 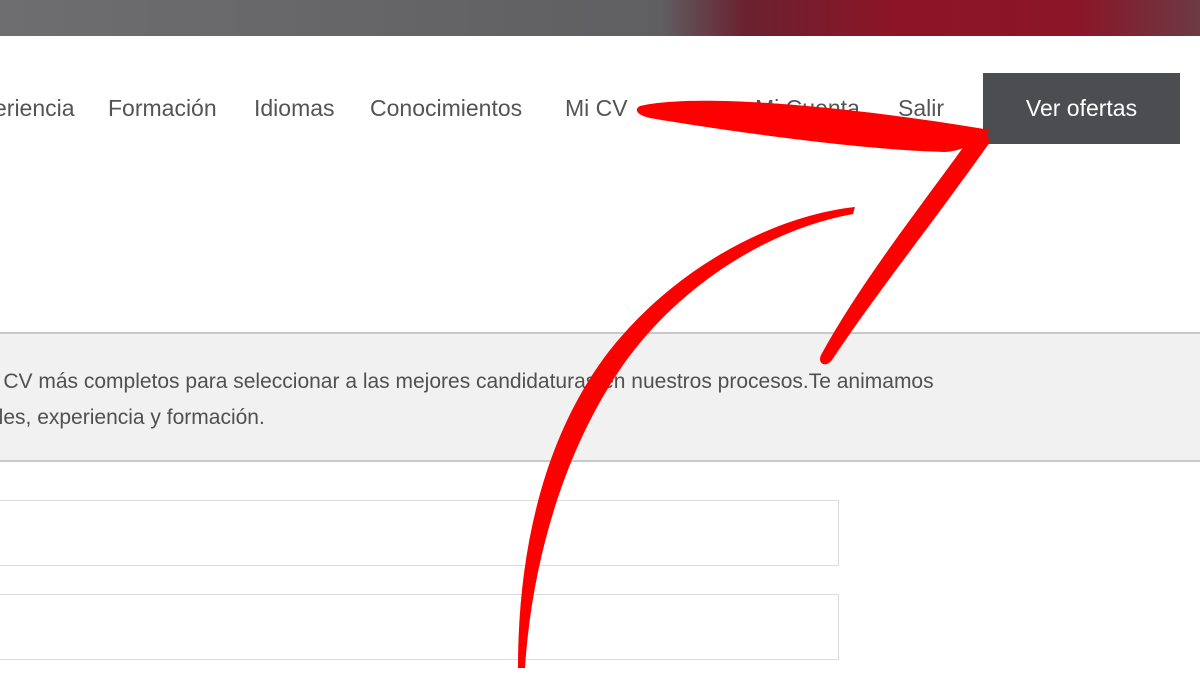 I want to click on nav-formacion: Formación, so click(x=162, y=108).